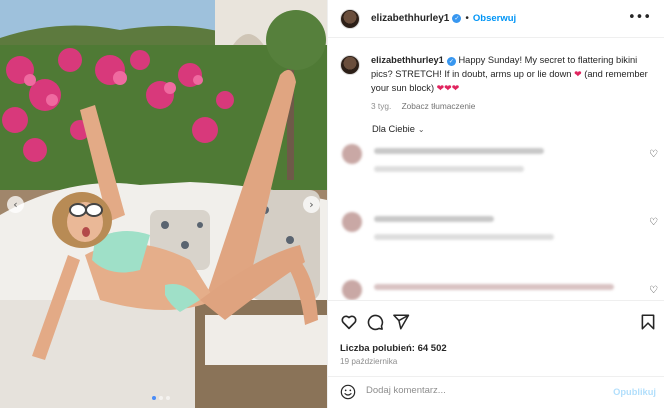 This screenshot has width=664, height=408. Describe the element at coordinates (648, 322) in the screenshot. I see `bookmark-icon` at that location.